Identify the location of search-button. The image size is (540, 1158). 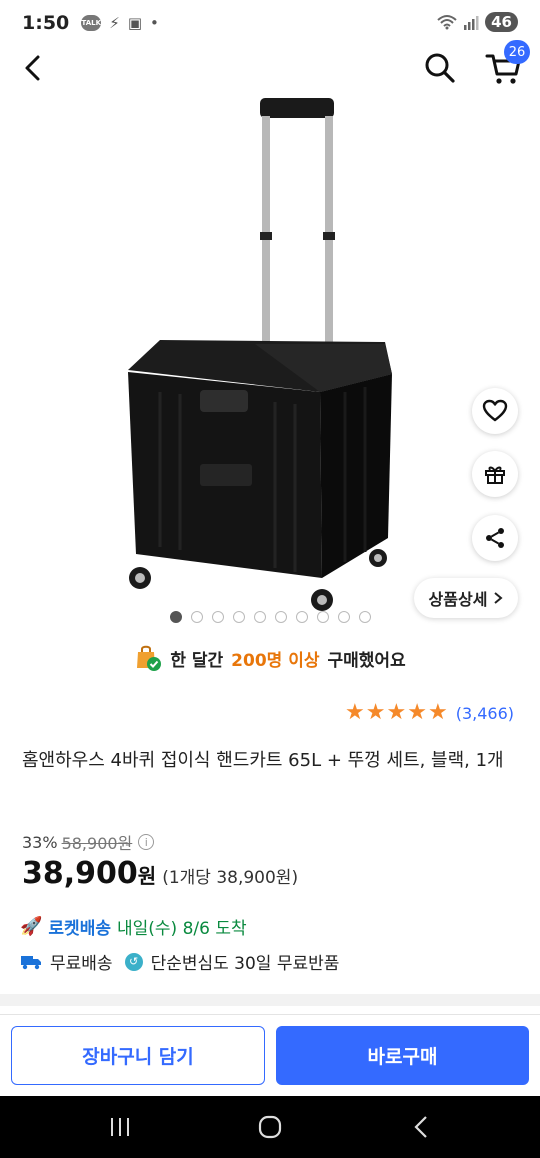
(440, 68).